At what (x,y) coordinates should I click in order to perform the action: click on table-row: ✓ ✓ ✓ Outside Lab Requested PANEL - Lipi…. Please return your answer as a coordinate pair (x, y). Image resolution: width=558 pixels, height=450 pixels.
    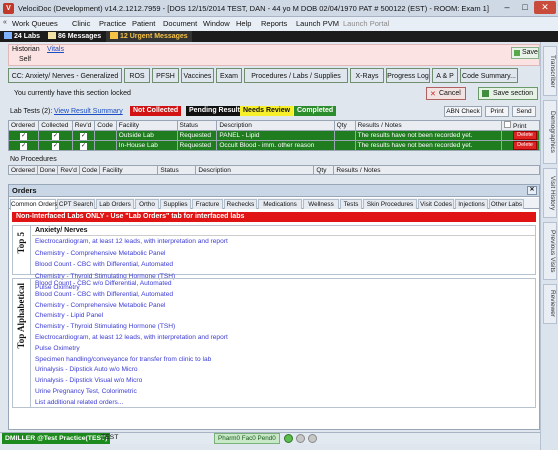
    Looking at the image, I should click on (273, 135).